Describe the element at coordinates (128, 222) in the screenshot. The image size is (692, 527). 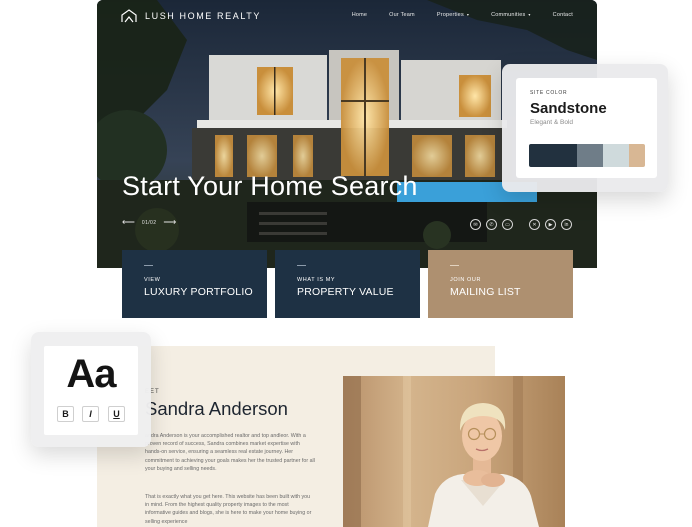
I see `arrow-left-icon: ⟵` at that location.